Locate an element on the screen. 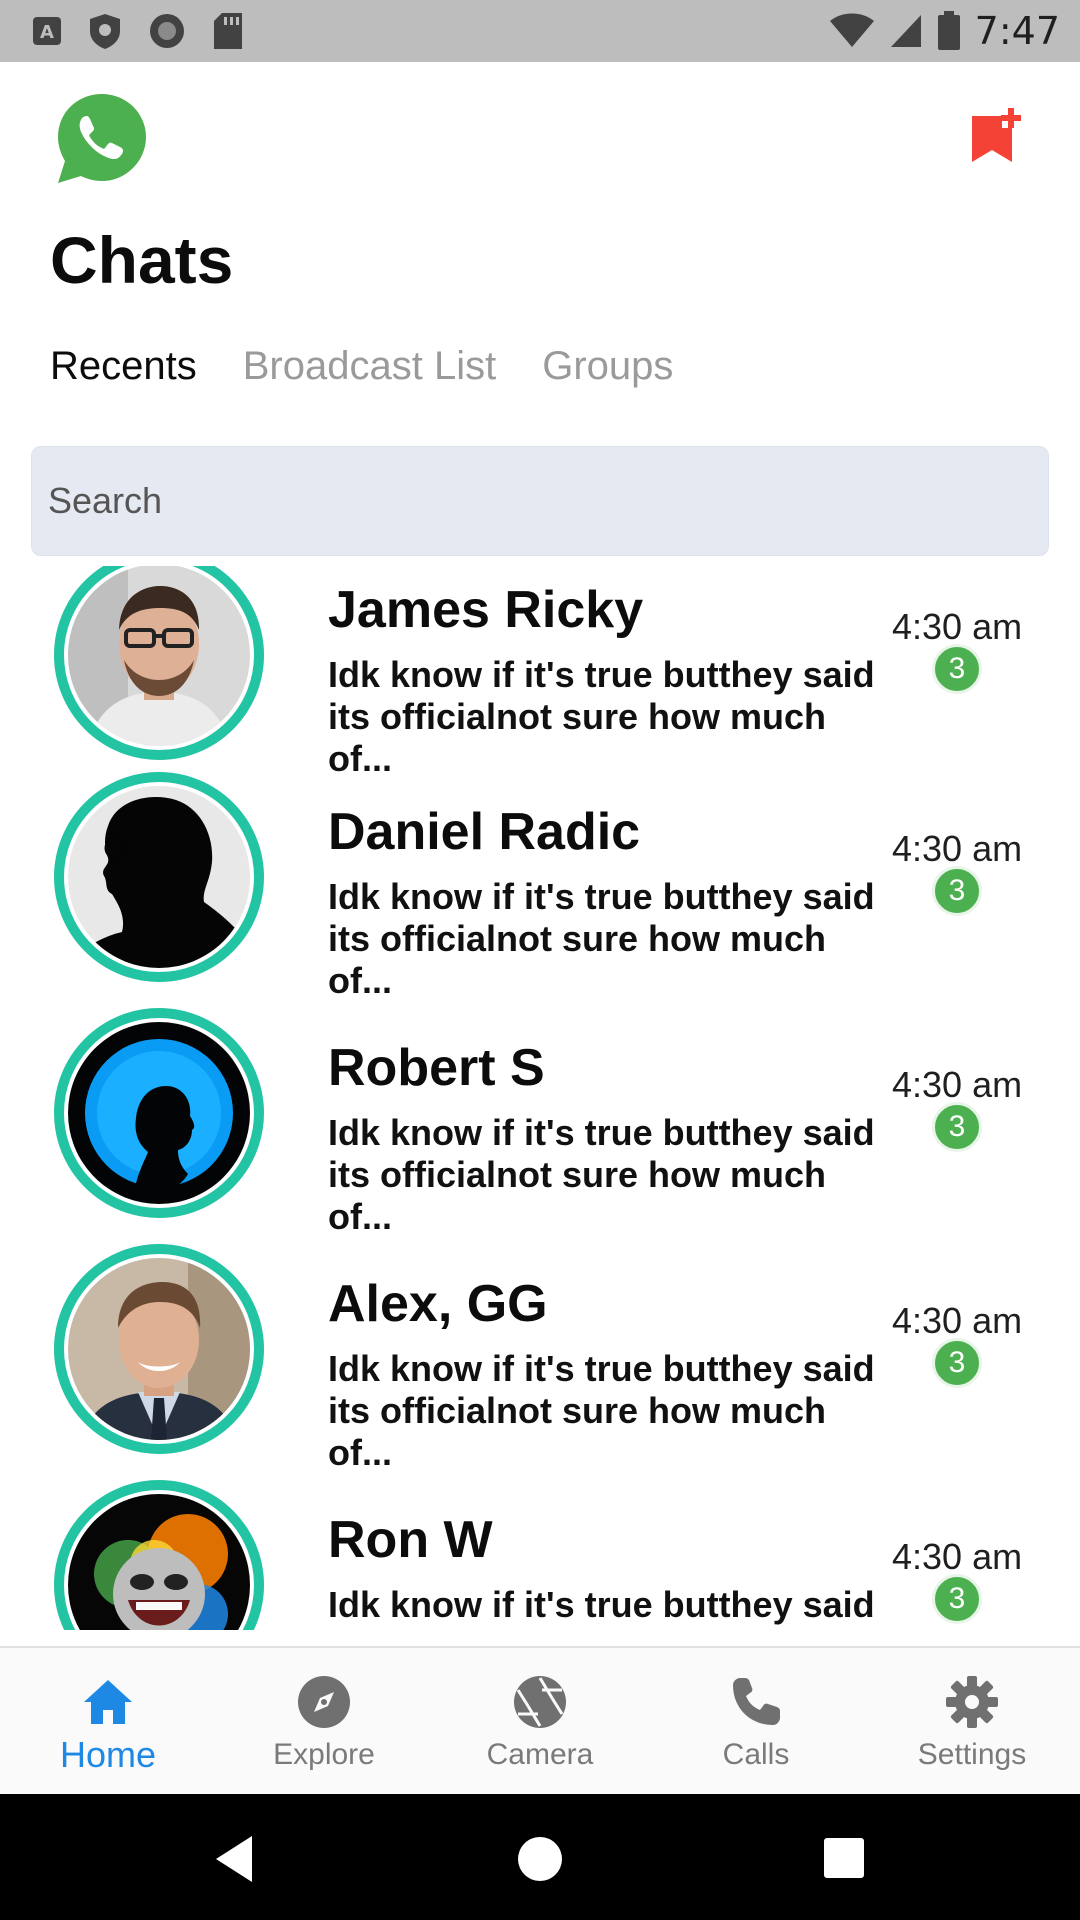  svg-text: A is located at coordinates (47, 32).